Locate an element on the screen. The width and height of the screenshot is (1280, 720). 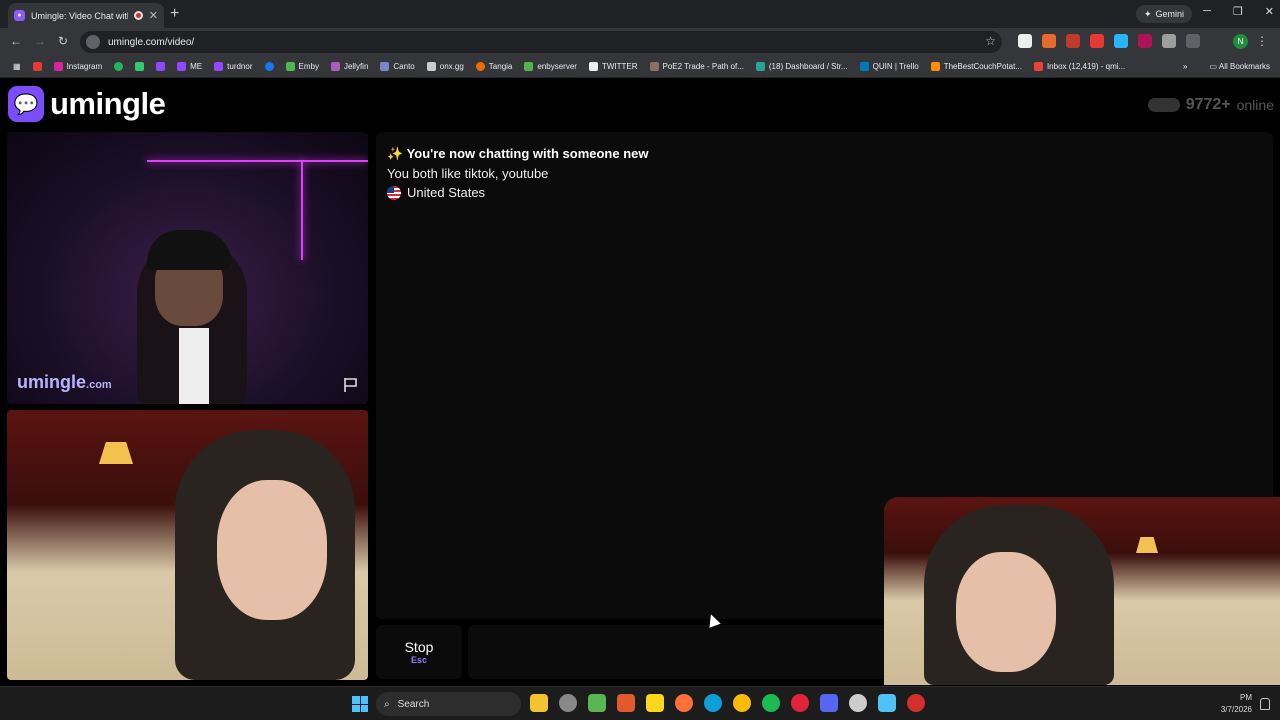
bookmark-twitter: TWITTER is located at coordinates (613, 66).